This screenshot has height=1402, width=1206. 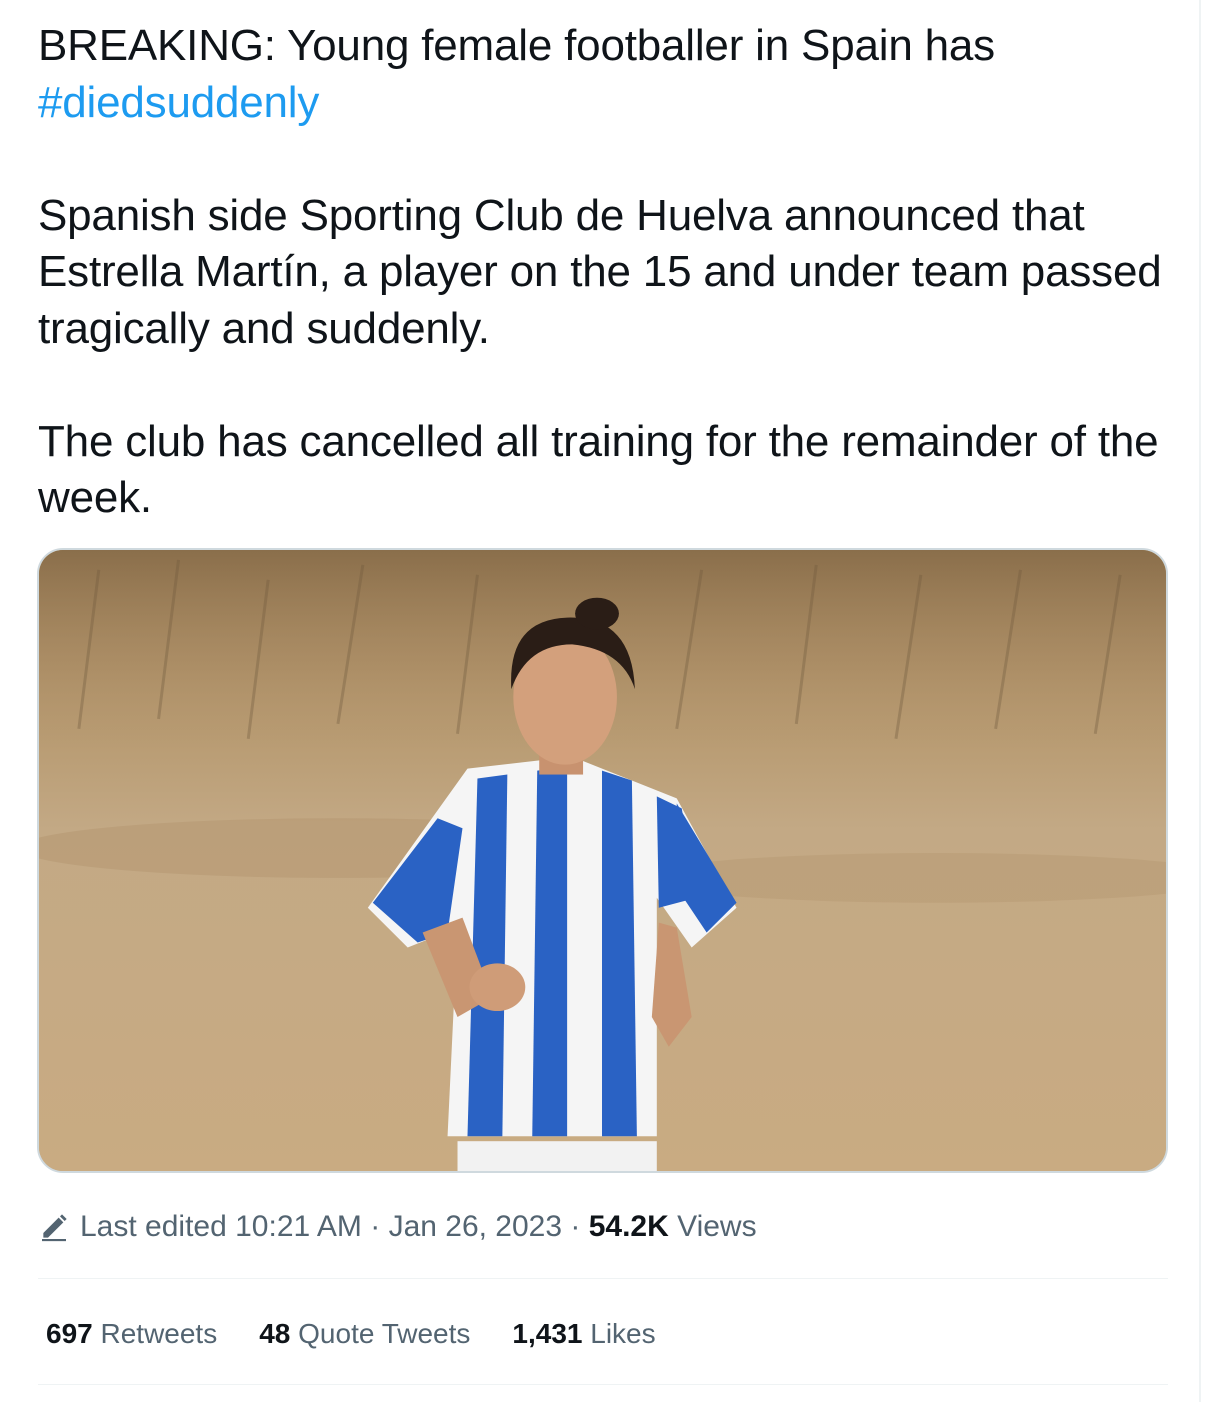 What do you see at coordinates (380, 1333) in the screenshot?
I see `quote-tweets-label: Quote Tweets` at bounding box center [380, 1333].